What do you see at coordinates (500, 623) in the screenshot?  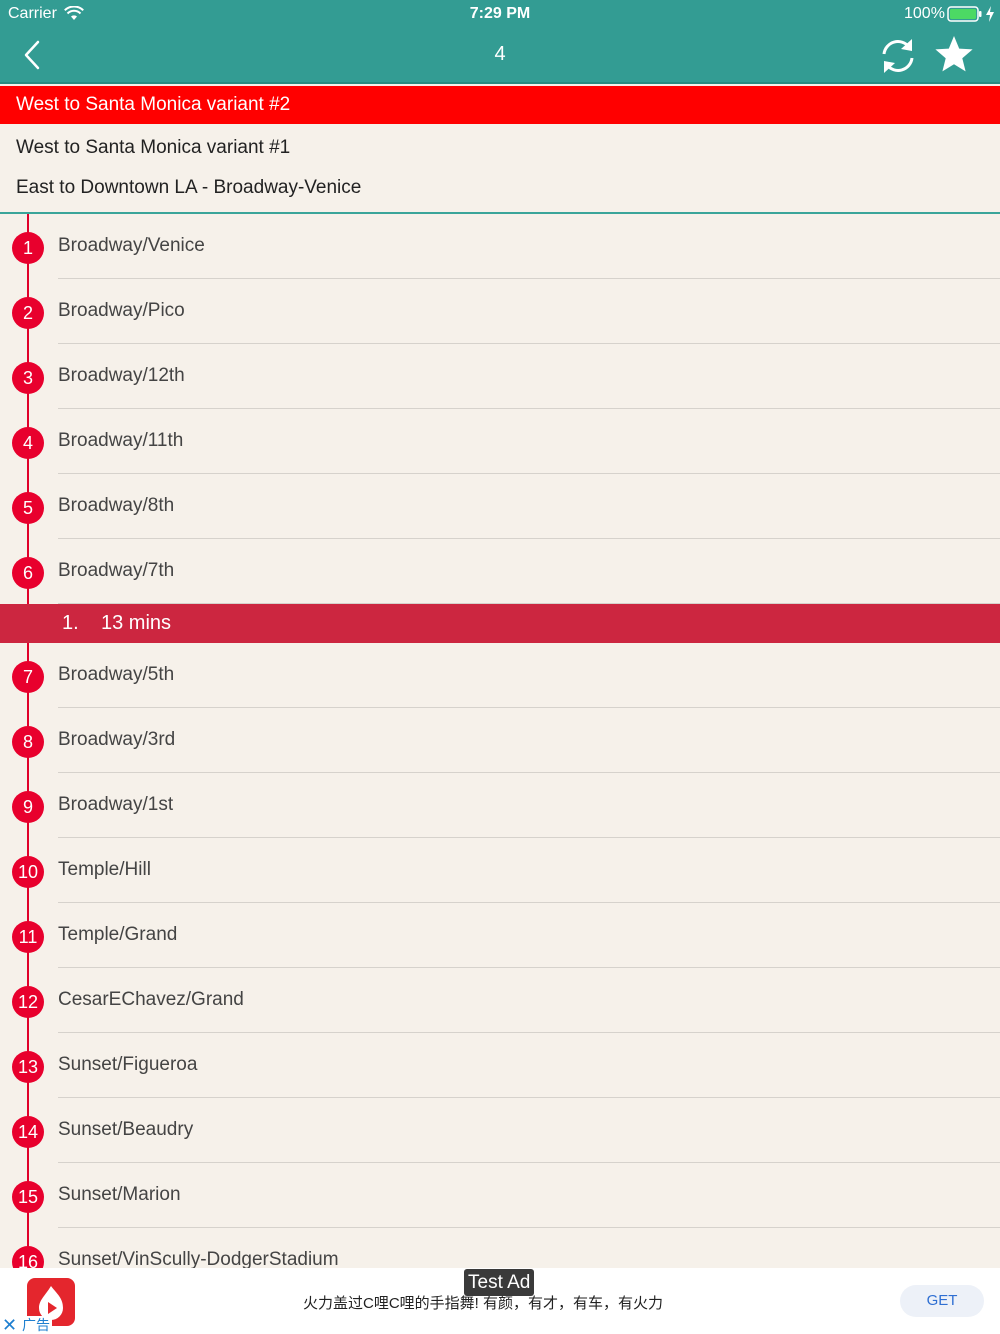 I see `arrival-time-row: 1. 13 mins` at bounding box center [500, 623].